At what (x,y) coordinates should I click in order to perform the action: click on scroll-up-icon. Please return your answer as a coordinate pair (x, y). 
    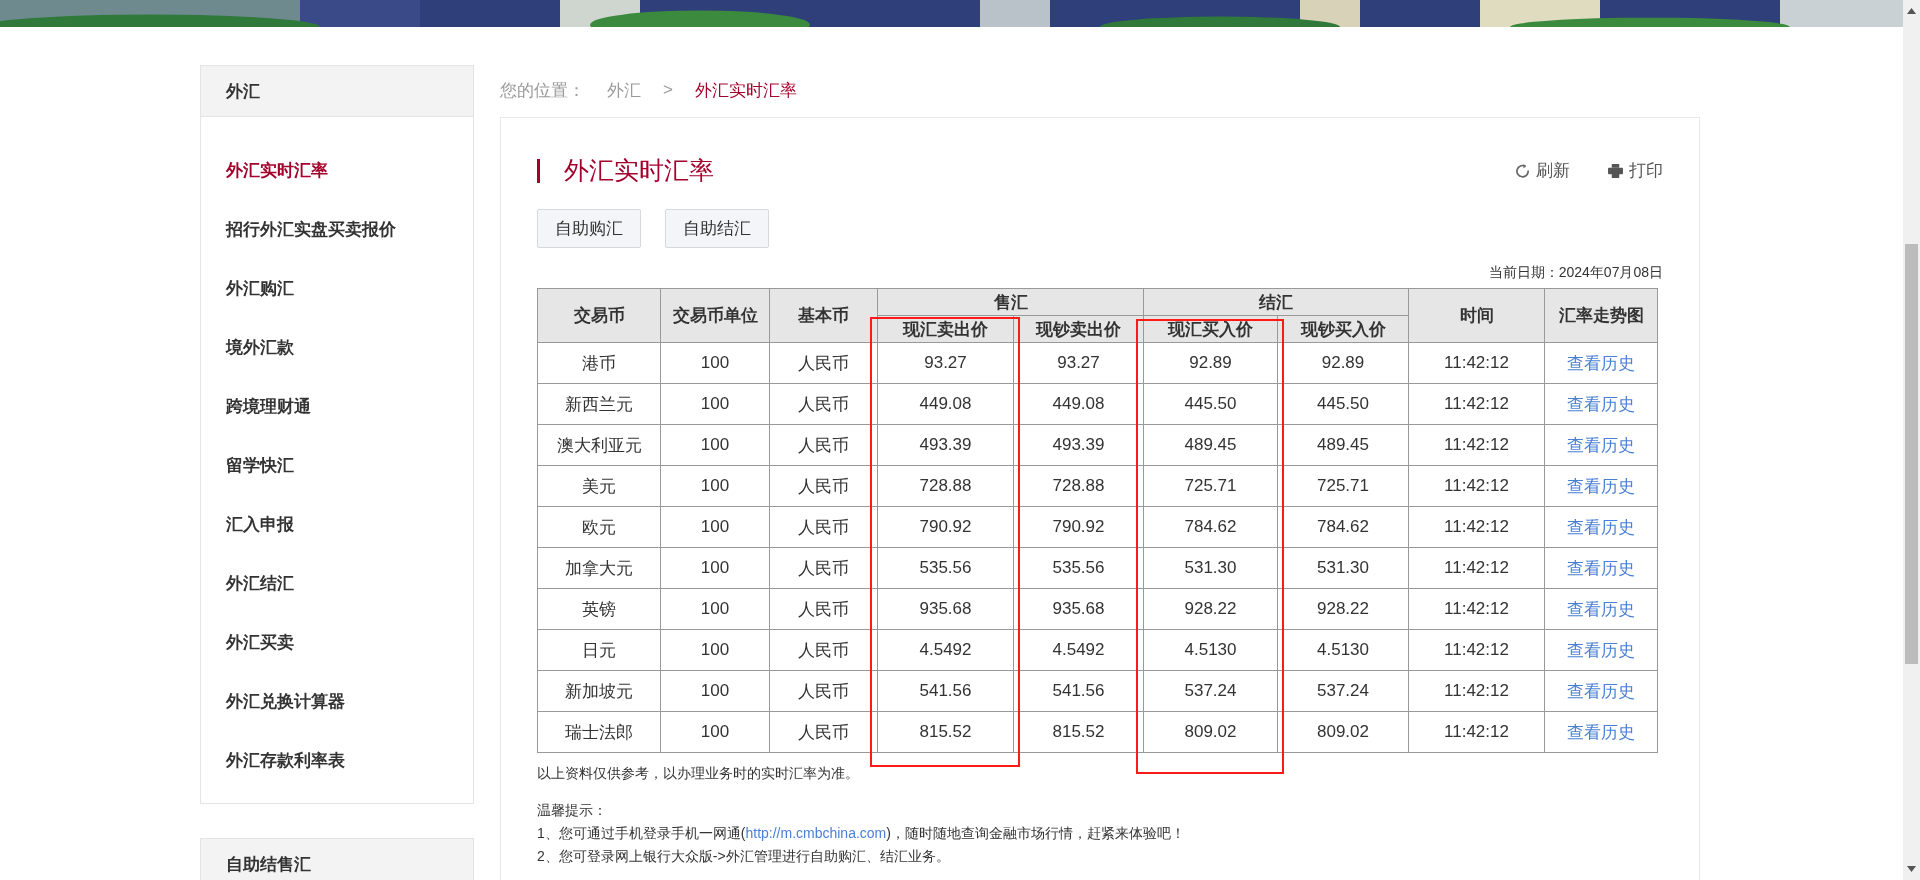
    Looking at the image, I should click on (1911, 11).